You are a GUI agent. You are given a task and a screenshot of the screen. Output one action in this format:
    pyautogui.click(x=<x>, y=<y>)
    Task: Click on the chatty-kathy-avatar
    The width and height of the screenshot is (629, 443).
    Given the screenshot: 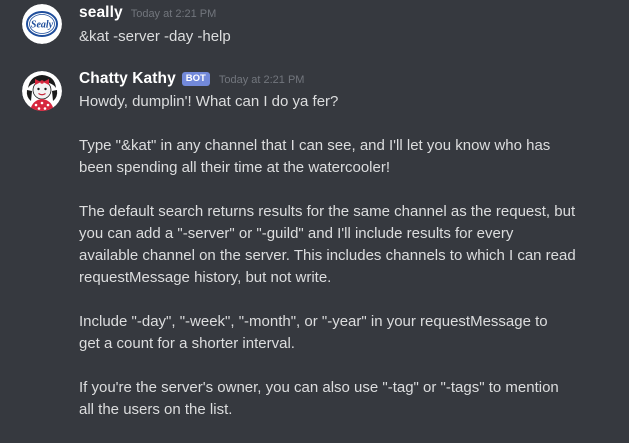 What is the action you would take?
    pyautogui.click(x=42, y=91)
    